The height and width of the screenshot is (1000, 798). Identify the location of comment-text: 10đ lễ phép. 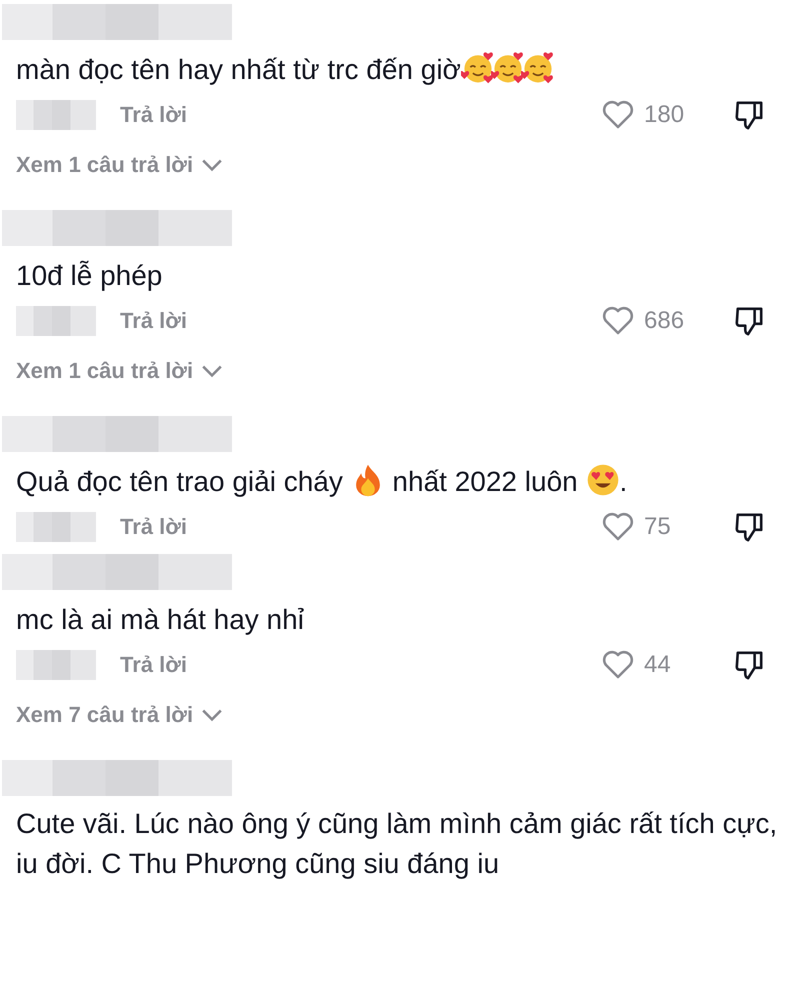
(89, 275).